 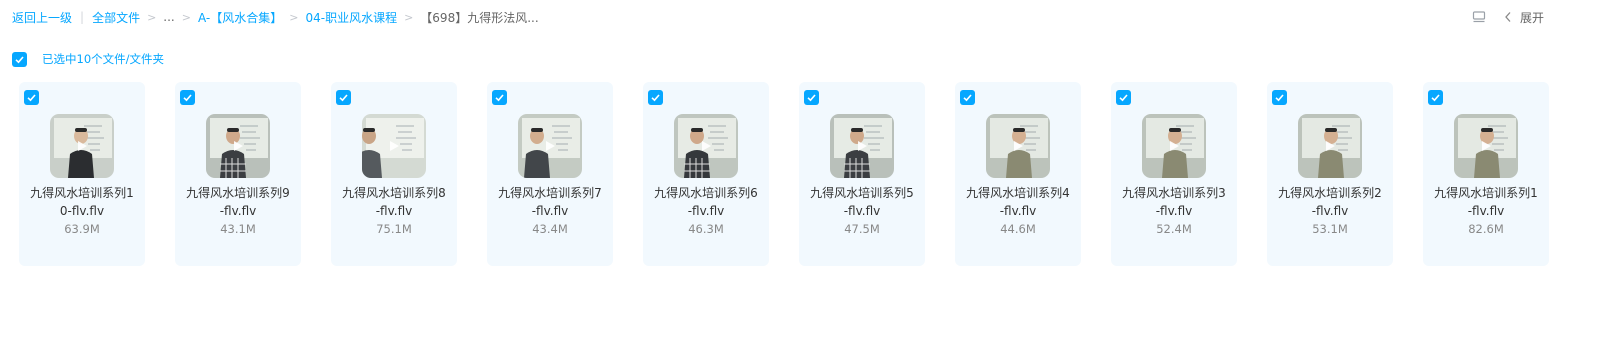 I want to click on select-all-bar: 已选中10个文件/文件夹, so click(x=88, y=59).